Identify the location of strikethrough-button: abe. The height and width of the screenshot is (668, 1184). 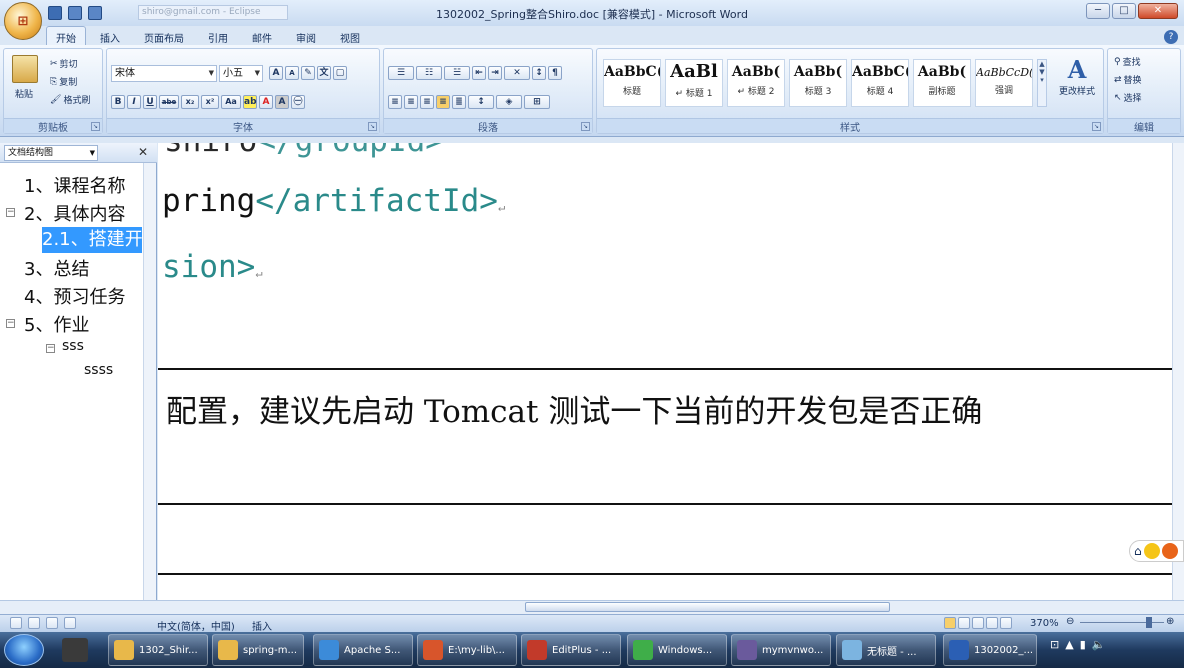
(169, 102).